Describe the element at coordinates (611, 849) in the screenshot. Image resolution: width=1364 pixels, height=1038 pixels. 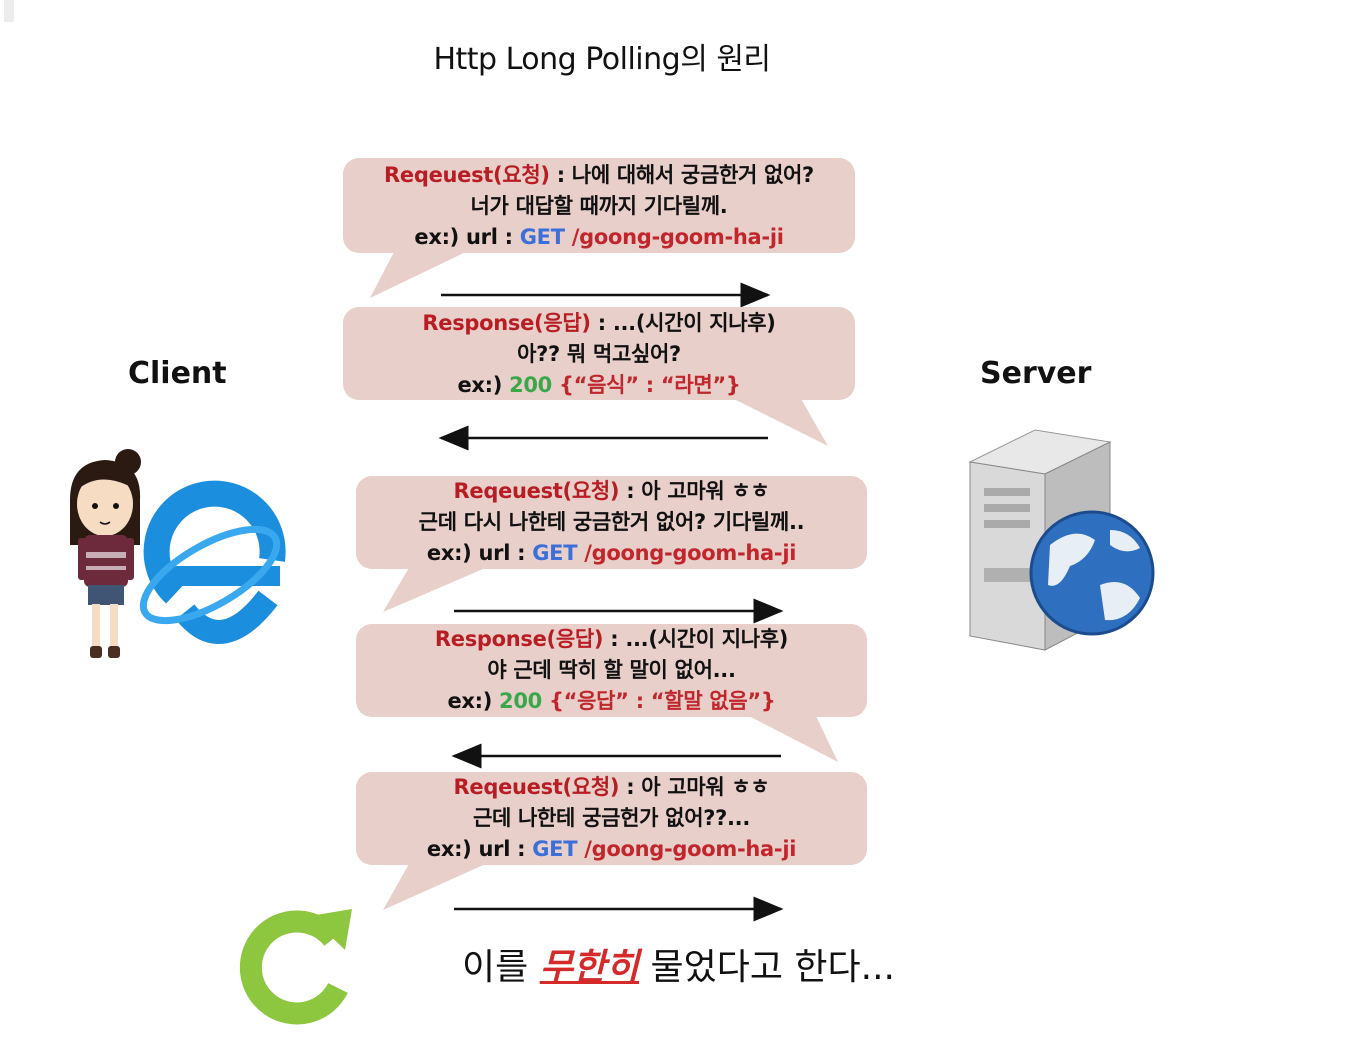
I see `message-5-example: ex:) url : GET /goong-goom-ha-ji` at that location.